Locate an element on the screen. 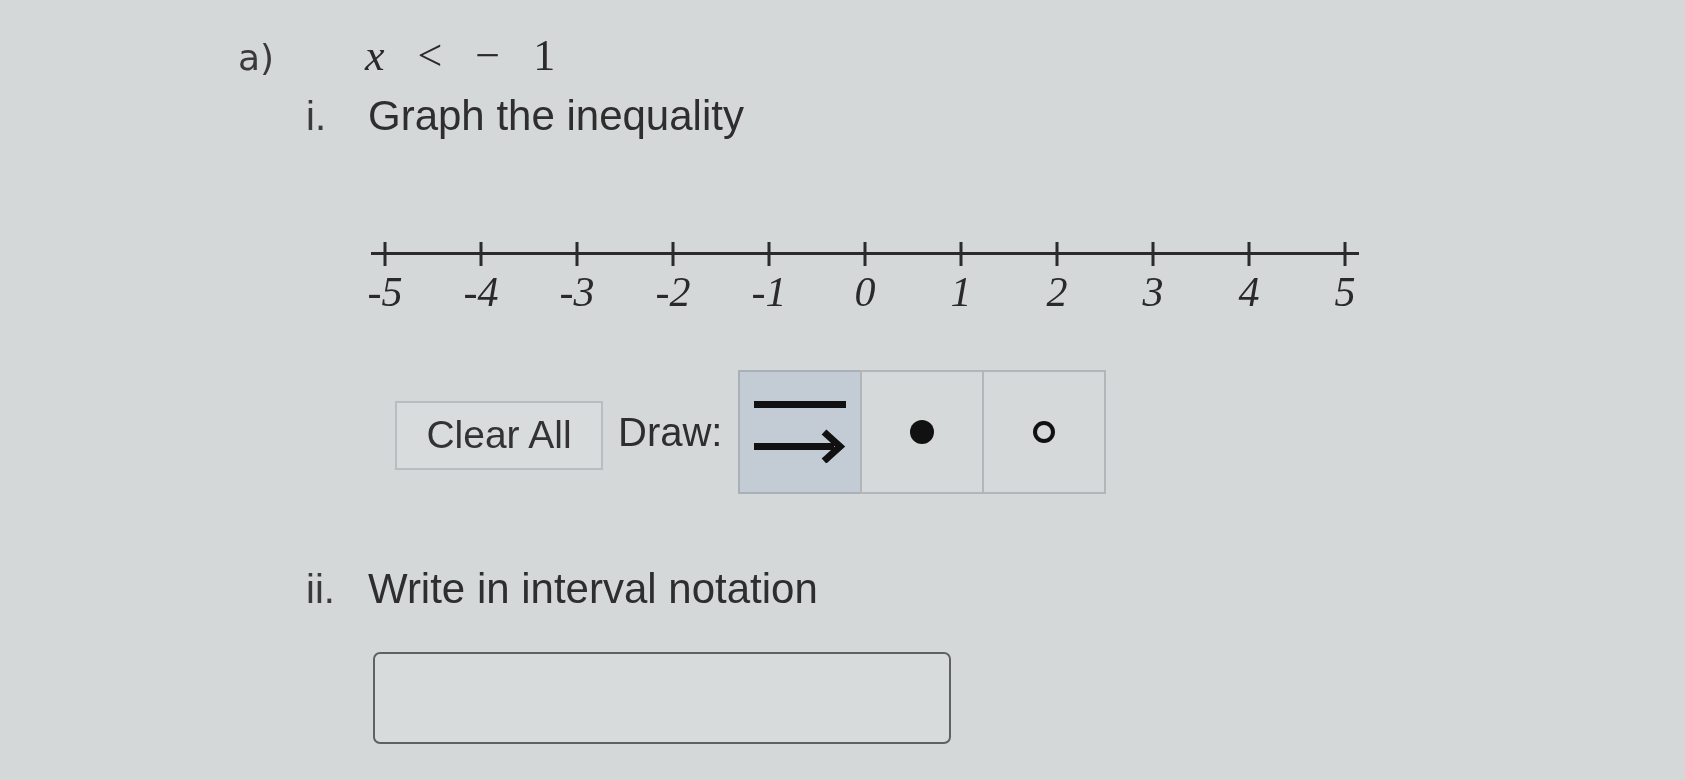 The width and height of the screenshot is (1685, 780). tick-label: 0 is located at coordinates (865, 292).